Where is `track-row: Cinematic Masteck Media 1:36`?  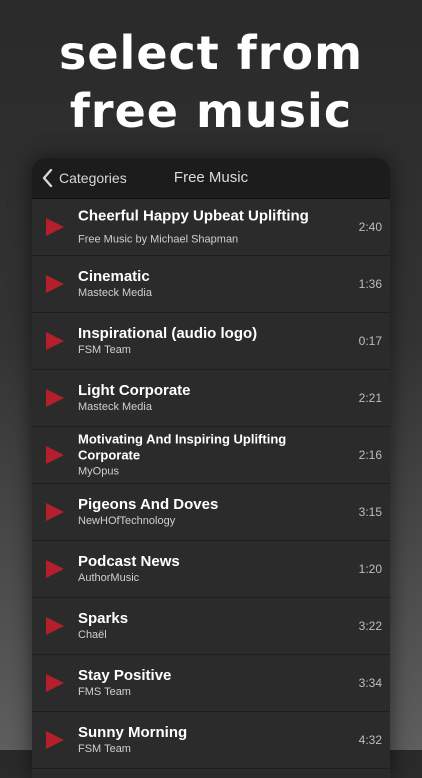
track-row: Cinematic Masteck Media 1:36 is located at coordinates (211, 284).